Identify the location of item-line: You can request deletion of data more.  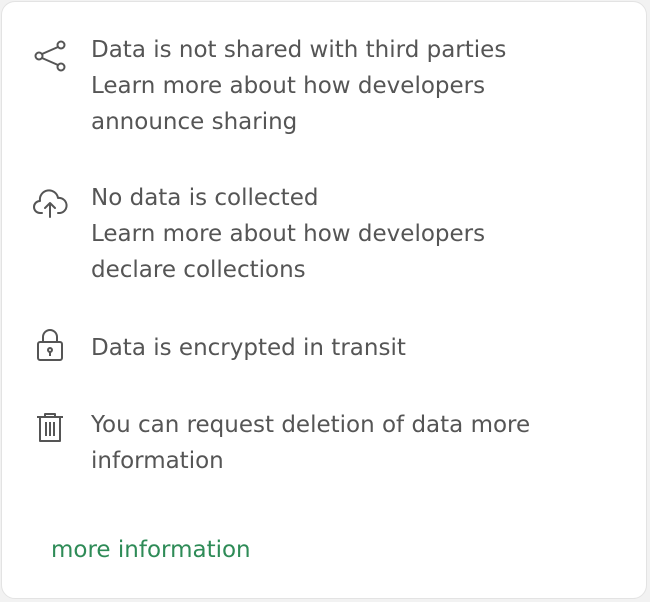
(311, 425).